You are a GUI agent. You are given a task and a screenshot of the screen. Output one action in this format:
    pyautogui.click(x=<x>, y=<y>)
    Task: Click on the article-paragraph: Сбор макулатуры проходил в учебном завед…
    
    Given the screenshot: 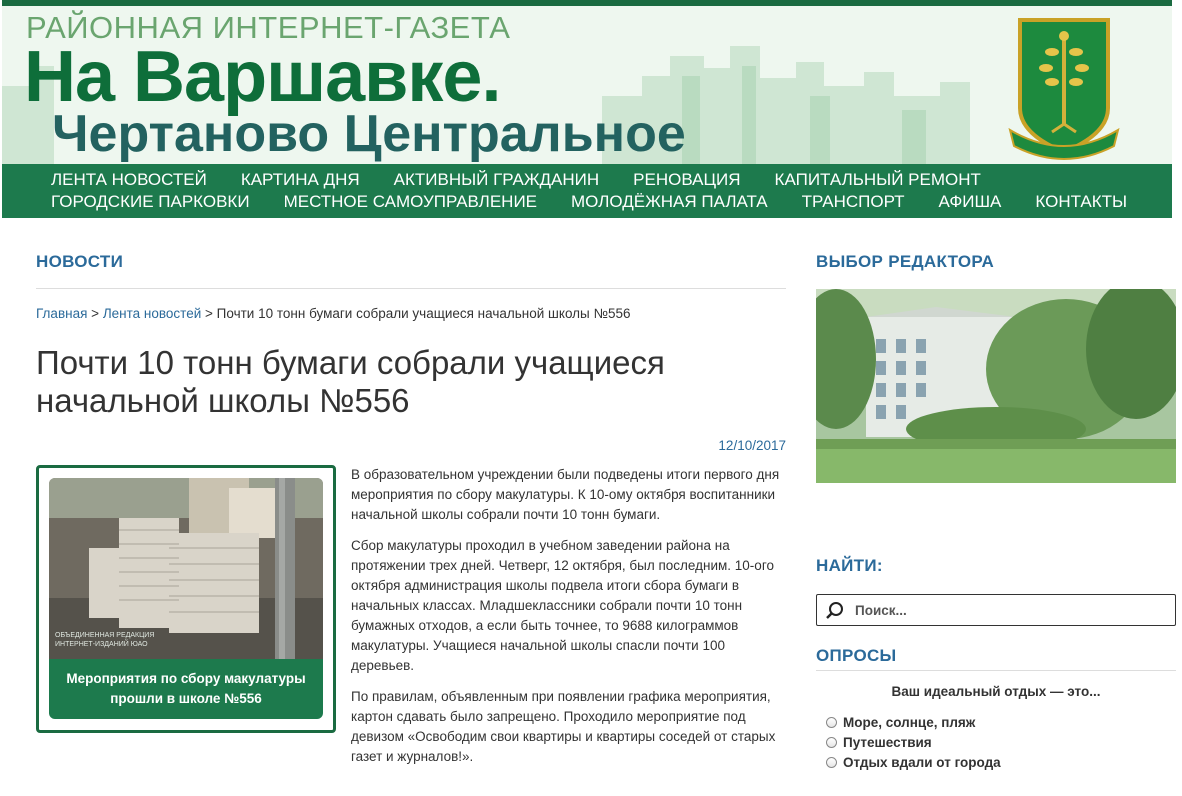 What is the action you would take?
    pyautogui.click(x=562, y=605)
    